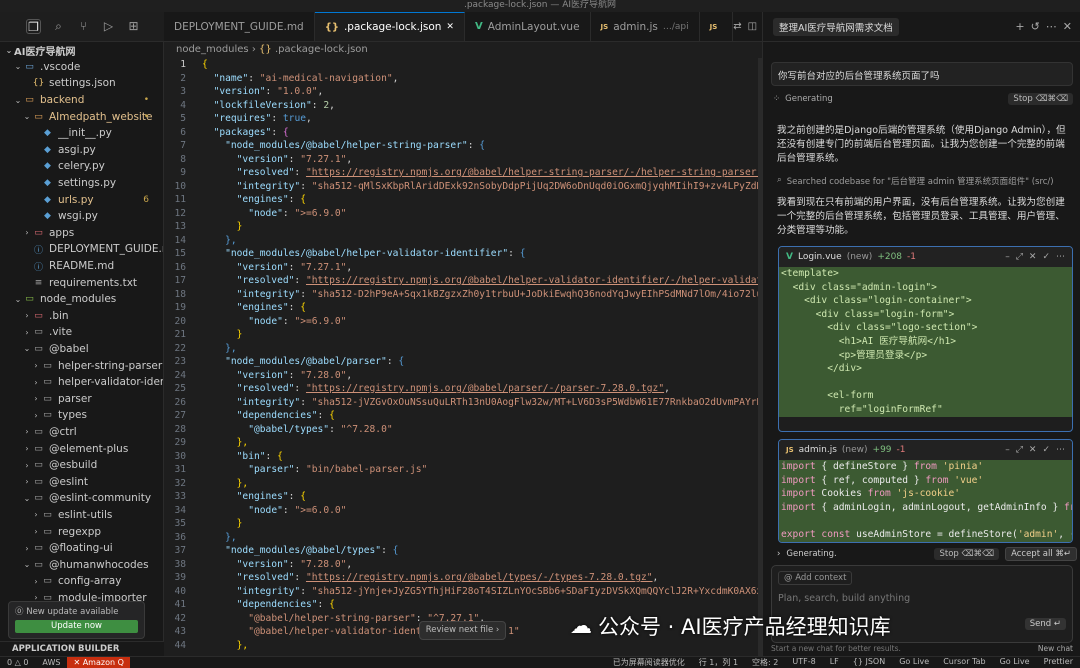 This screenshot has width=1080, height=668. I want to click on tree-folder: › ▭ @esbuild, so click(81, 465).